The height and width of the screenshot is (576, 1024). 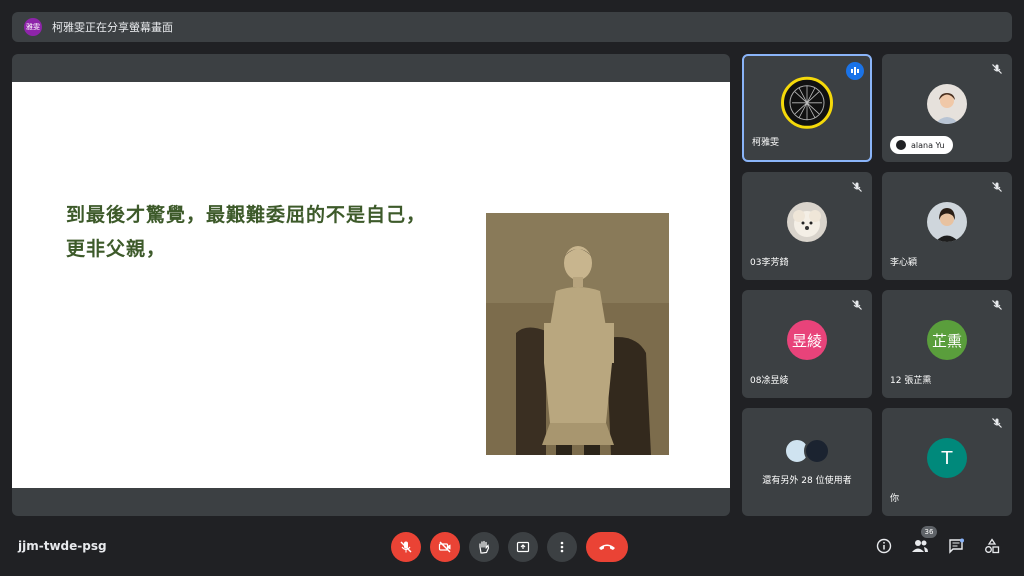 I want to click on more-options-button, so click(x=562, y=547).